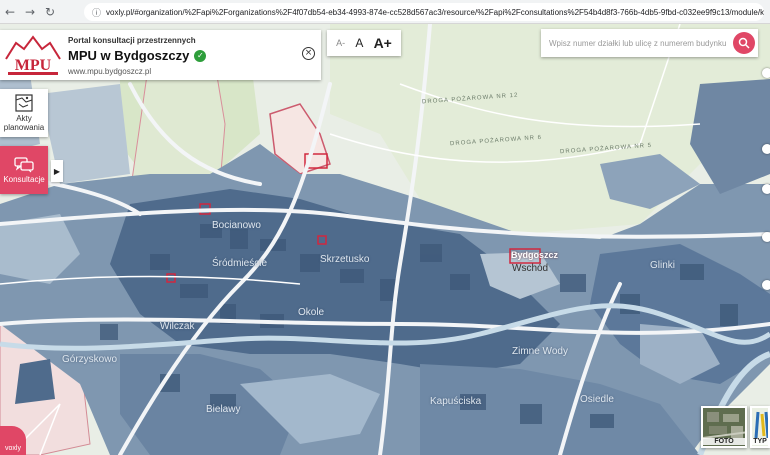 The image size is (770, 455). I want to click on mpu-logo: MPU, so click(33, 55).